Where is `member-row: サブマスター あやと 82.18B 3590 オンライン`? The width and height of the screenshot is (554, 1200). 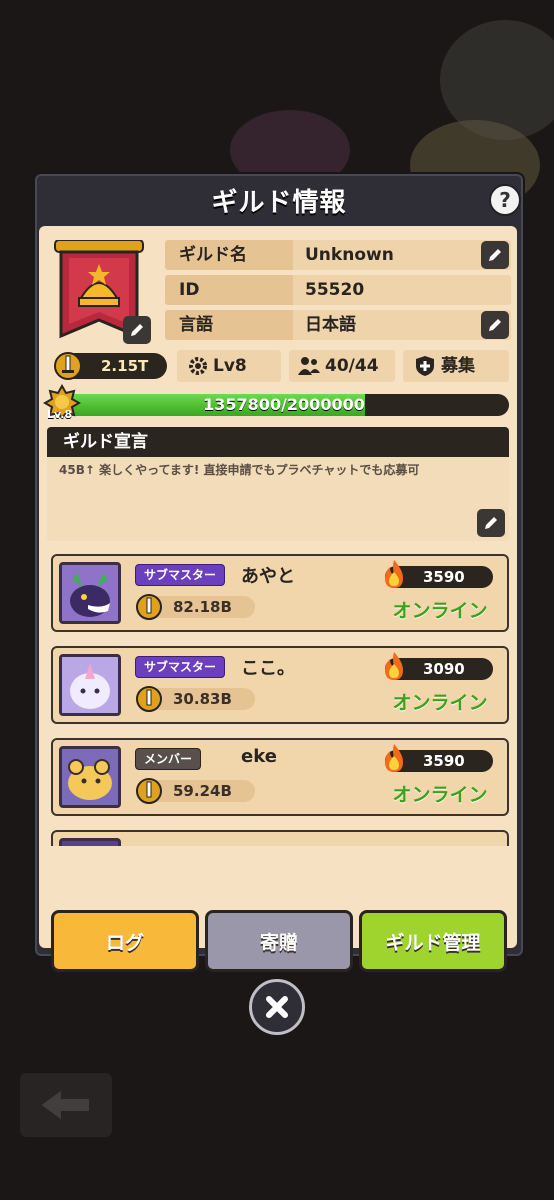 member-row: サブマスター あやと 82.18B 3590 オンライン is located at coordinates (280, 593).